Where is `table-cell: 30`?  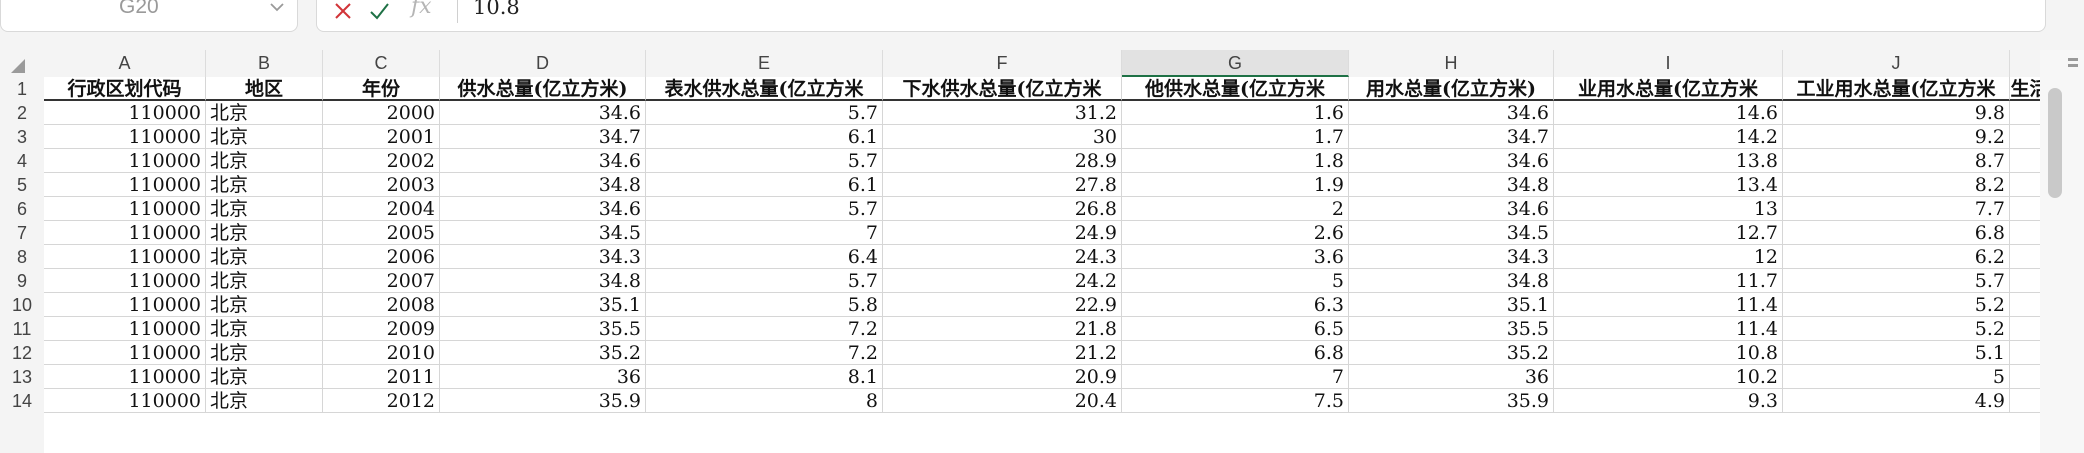
table-cell: 30 is located at coordinates (1002, 137).